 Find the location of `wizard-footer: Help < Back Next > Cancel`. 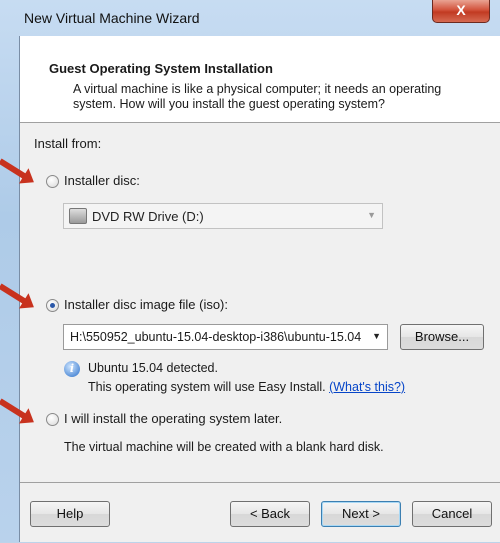

wizard-footer: Help < Back Next > Cancel is located at coordinates (260, 512).